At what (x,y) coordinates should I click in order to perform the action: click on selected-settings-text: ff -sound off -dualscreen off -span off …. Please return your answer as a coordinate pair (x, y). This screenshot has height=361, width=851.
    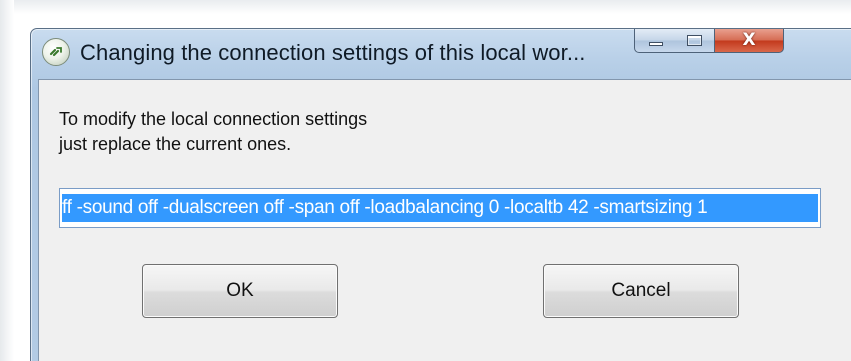
    Looking at the image, I should click on (440, 208).